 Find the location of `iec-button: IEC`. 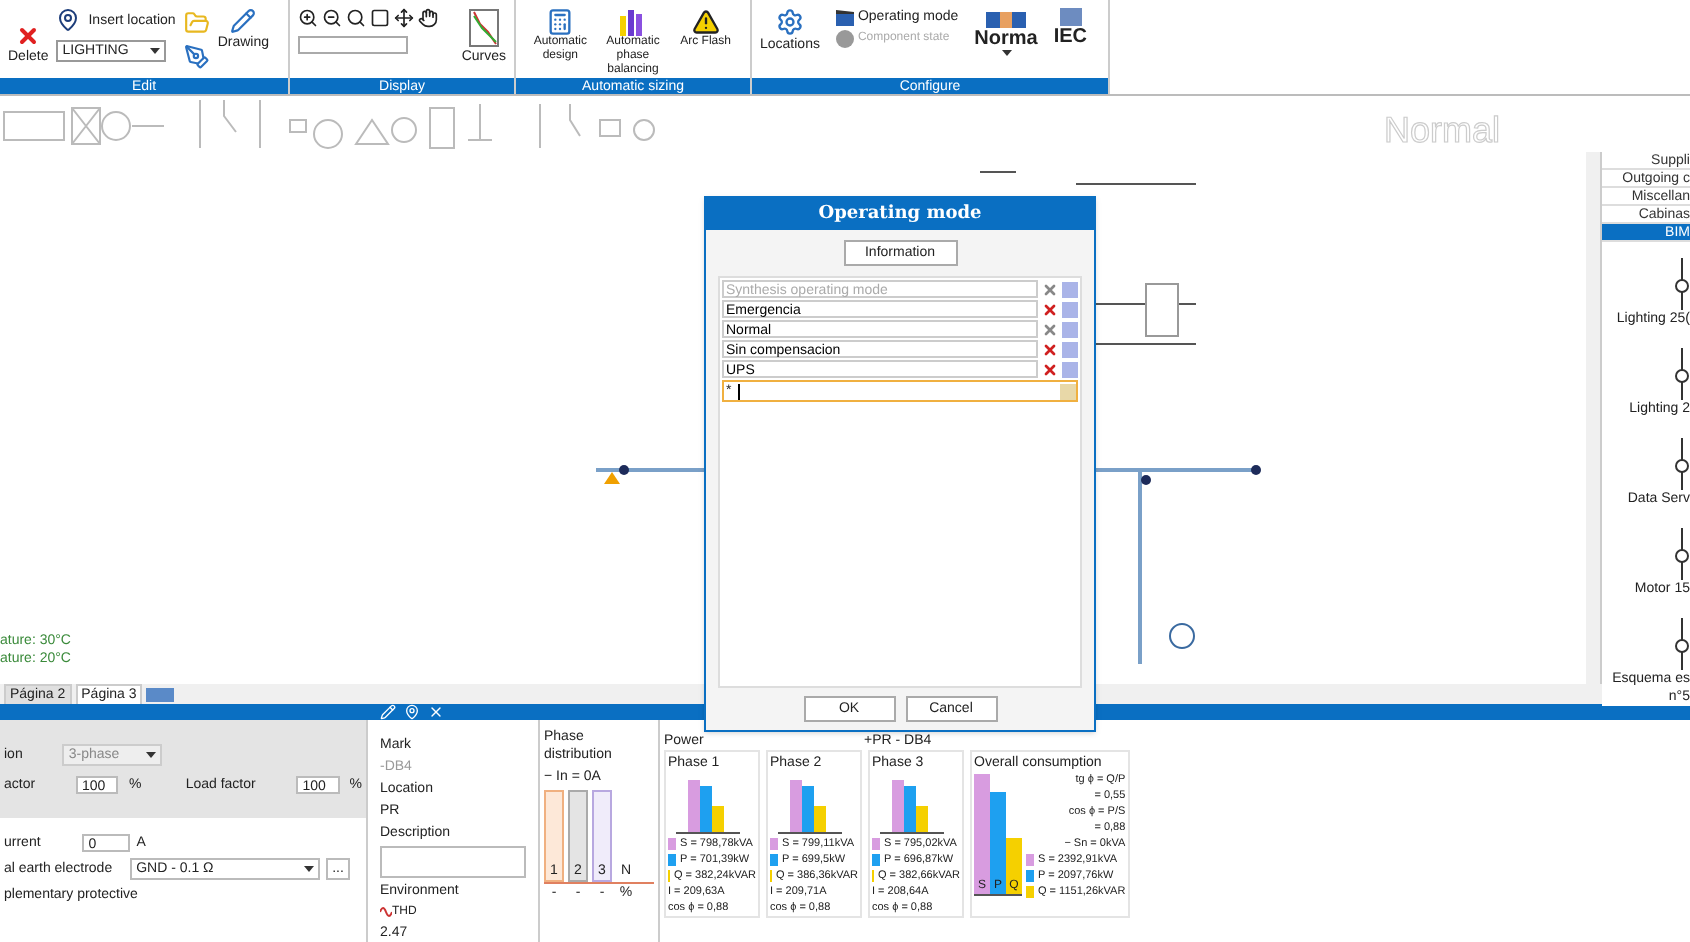

iec-button: IEC is located at coordinates (1070, 28).